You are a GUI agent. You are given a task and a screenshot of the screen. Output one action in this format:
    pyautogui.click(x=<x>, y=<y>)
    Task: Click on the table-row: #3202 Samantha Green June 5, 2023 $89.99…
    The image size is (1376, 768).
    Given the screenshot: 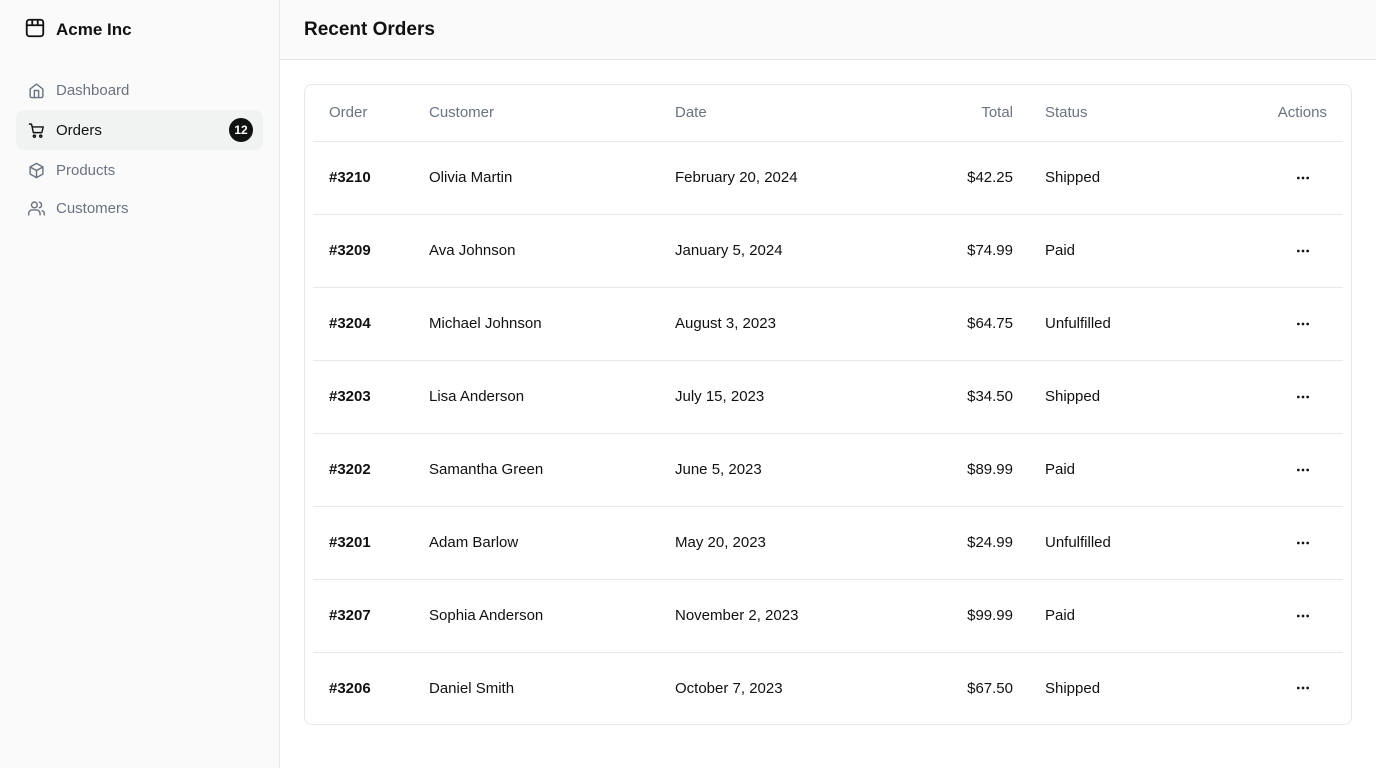 What is the action you would take?
    pyautogui.click(x=828, y=470)
    